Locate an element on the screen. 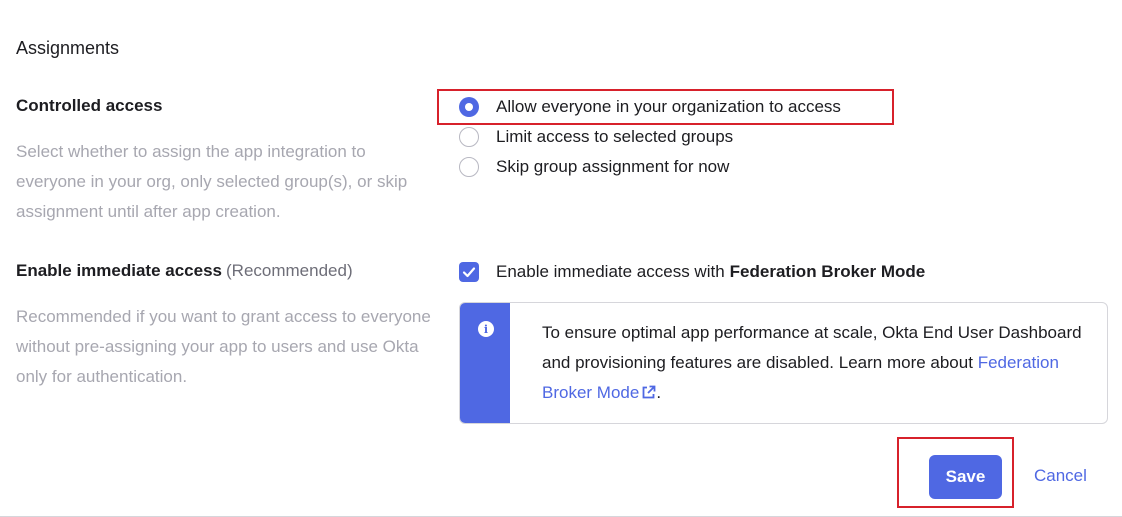 Image resolution: width=1122 pixels, height=517 pixels. radio-label: Skip group assignment for now is located at coordinates (613, 166).